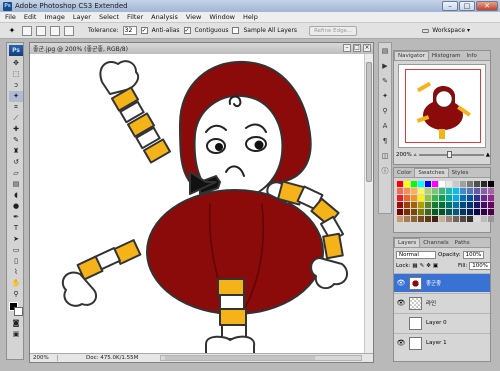 Image resolution: width=500 pixels, height=371 pixels. Describe the element at coordinates (250, 17) in the screenshot. I see `menu-help: Help` at that location.